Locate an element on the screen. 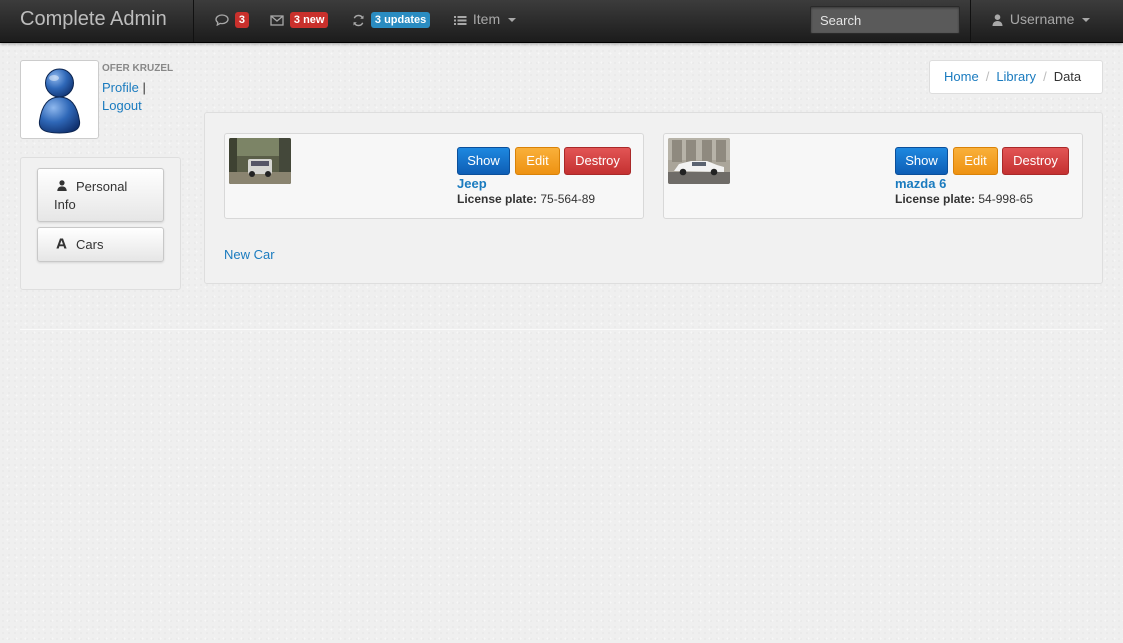  list-icon is located at coordinates (462, 19).